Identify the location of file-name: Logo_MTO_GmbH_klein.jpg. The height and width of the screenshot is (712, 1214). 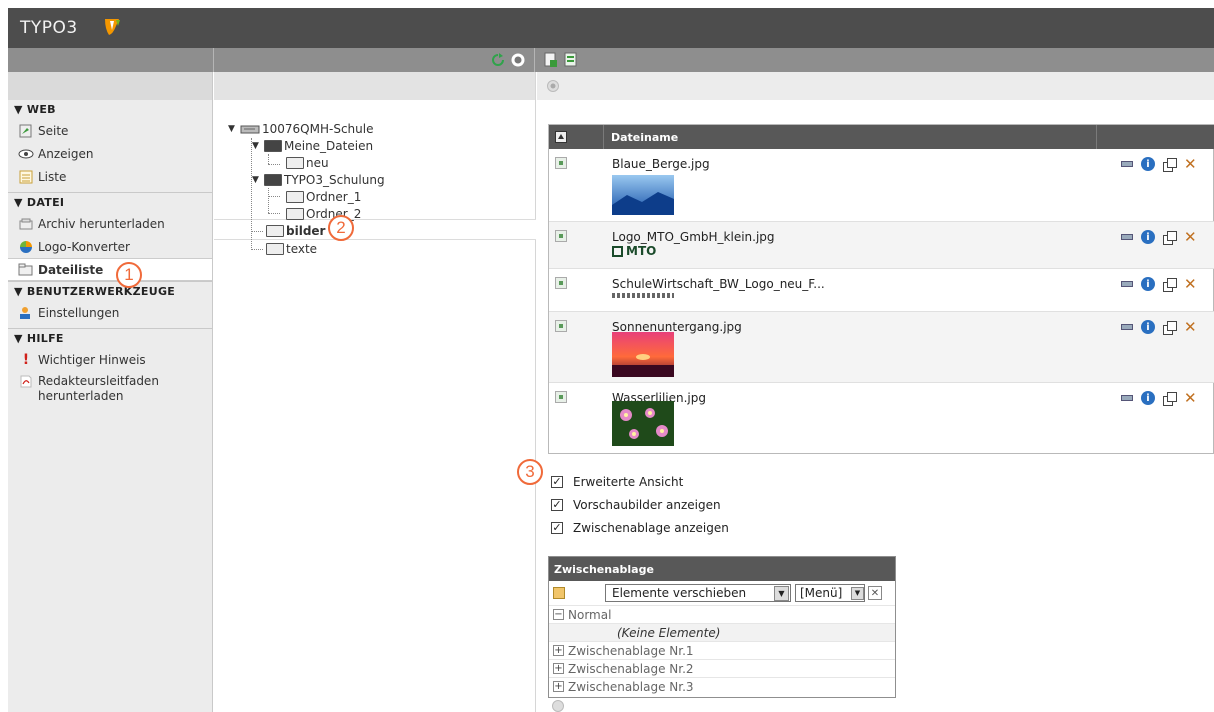
(693, 237).